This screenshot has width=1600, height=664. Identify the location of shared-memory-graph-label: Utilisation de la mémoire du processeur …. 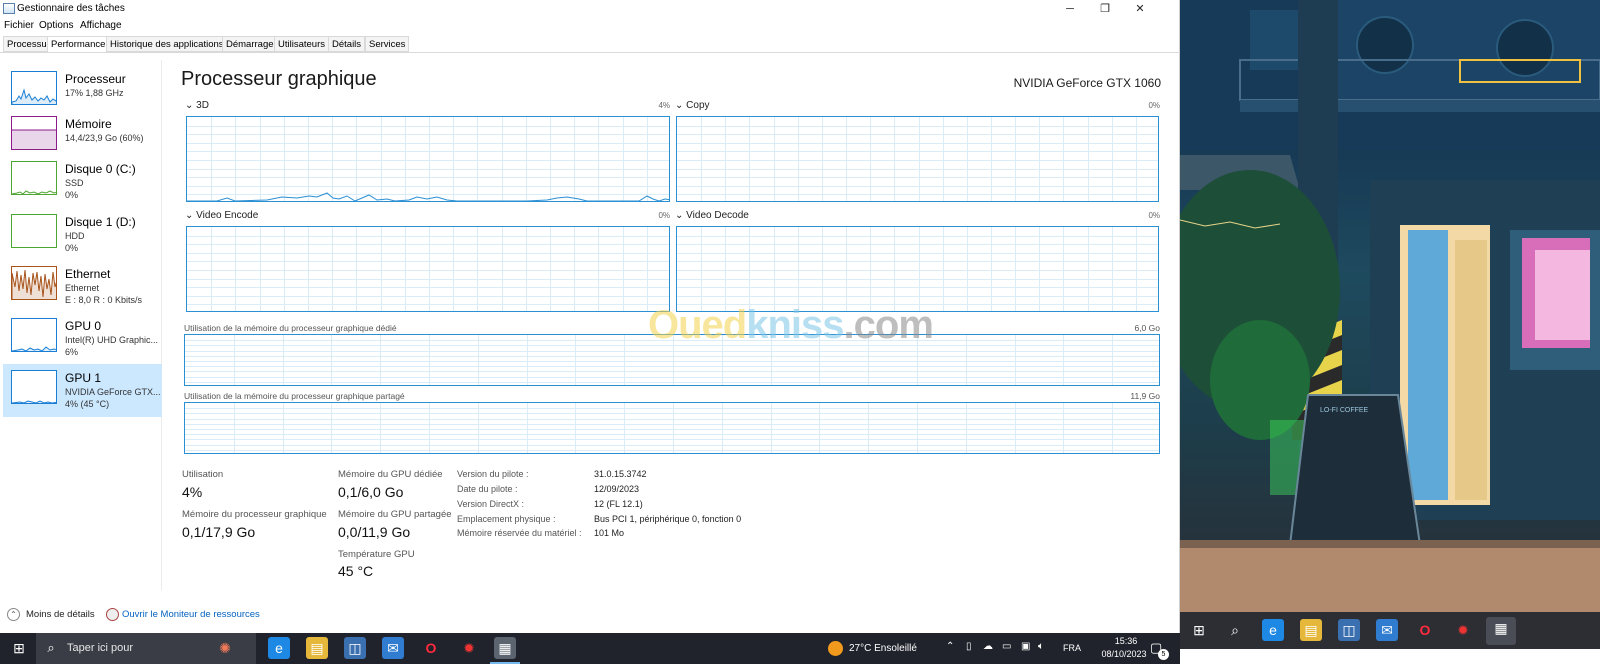
(294, 396).